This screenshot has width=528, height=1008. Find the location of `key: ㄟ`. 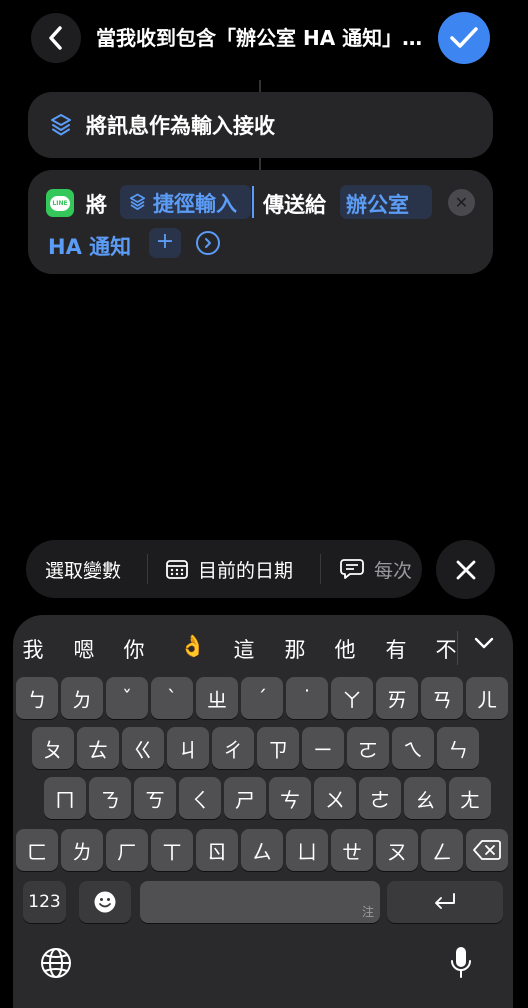

key: ㄟ is located at coordinates (413, 748).